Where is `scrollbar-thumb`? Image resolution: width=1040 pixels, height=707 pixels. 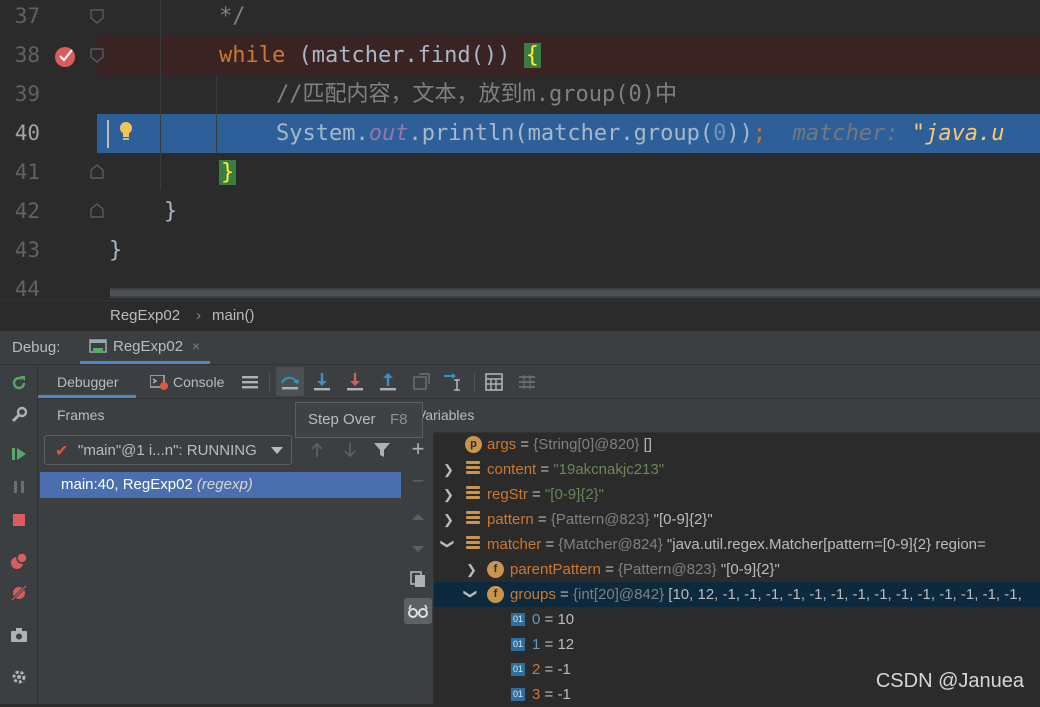
scrollbar-thumb is located at coordinates (575, 293).